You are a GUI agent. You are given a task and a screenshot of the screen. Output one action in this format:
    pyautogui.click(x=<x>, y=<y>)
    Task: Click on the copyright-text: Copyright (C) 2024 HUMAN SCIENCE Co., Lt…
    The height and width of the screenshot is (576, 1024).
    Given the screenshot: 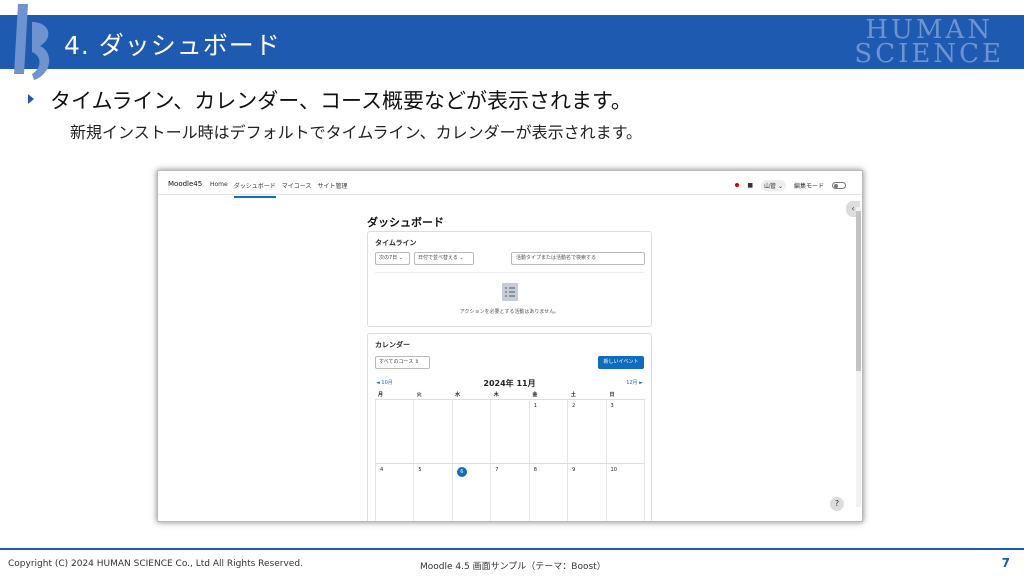 What is the action you would take?
    pyautogui.click(x=155, y=564)
    